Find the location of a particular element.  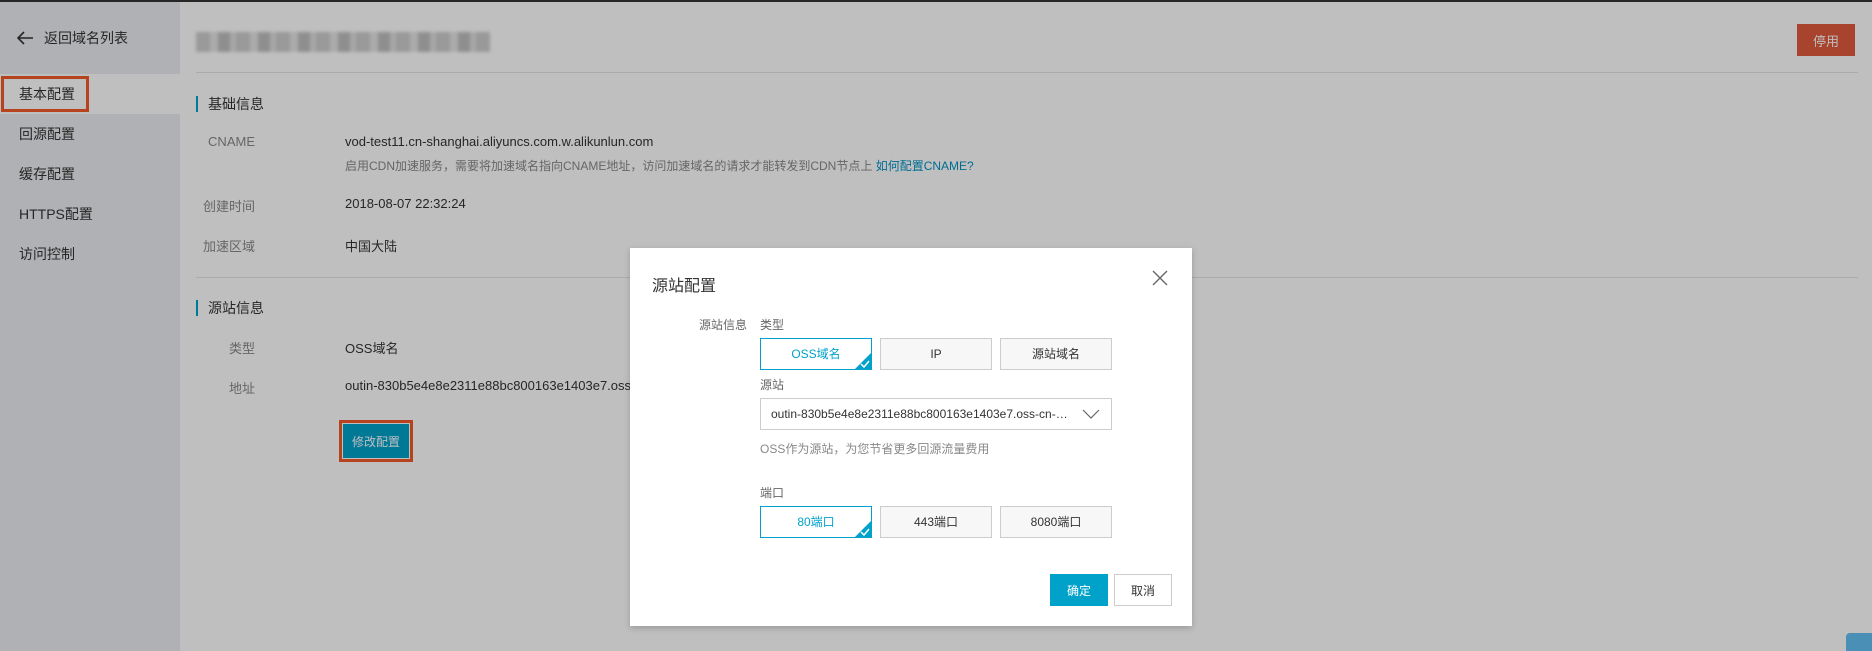

chevron-down-icon is located at coordinates (1091, 414).